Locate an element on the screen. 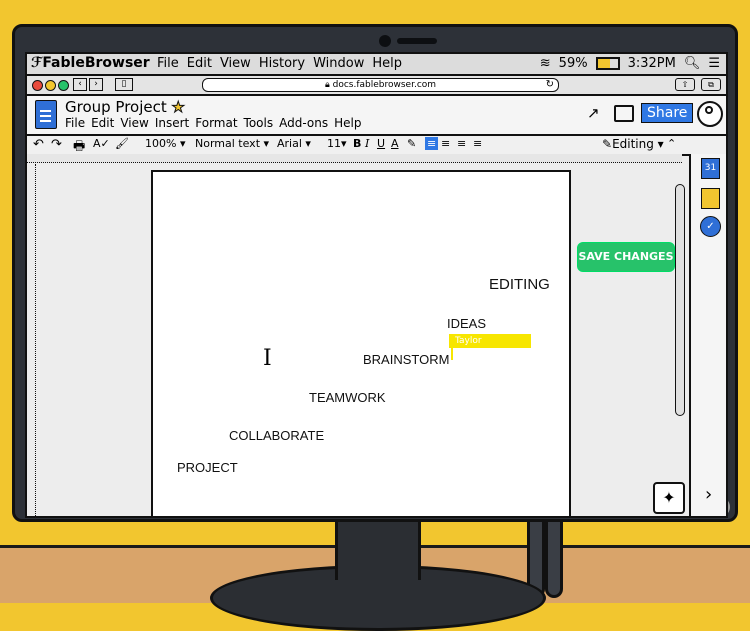  share-button: Share is located at coordinates (667, 113).